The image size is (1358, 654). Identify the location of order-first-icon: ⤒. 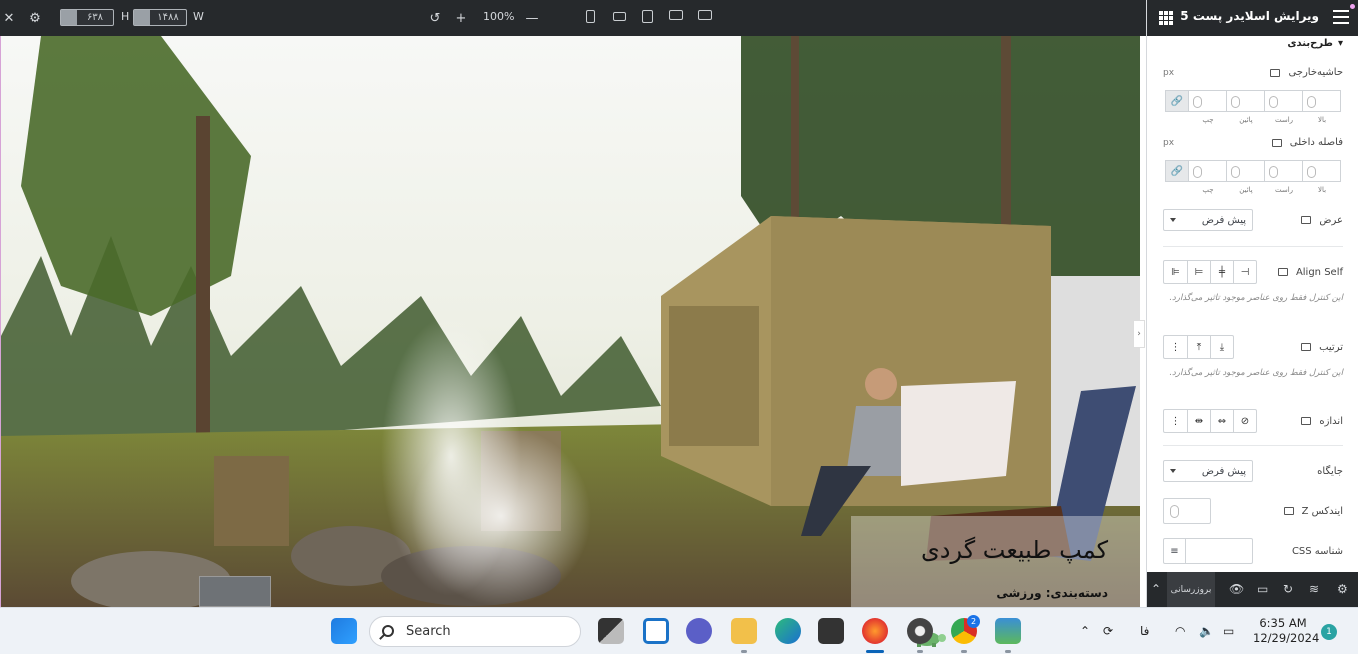
(1198, 347).